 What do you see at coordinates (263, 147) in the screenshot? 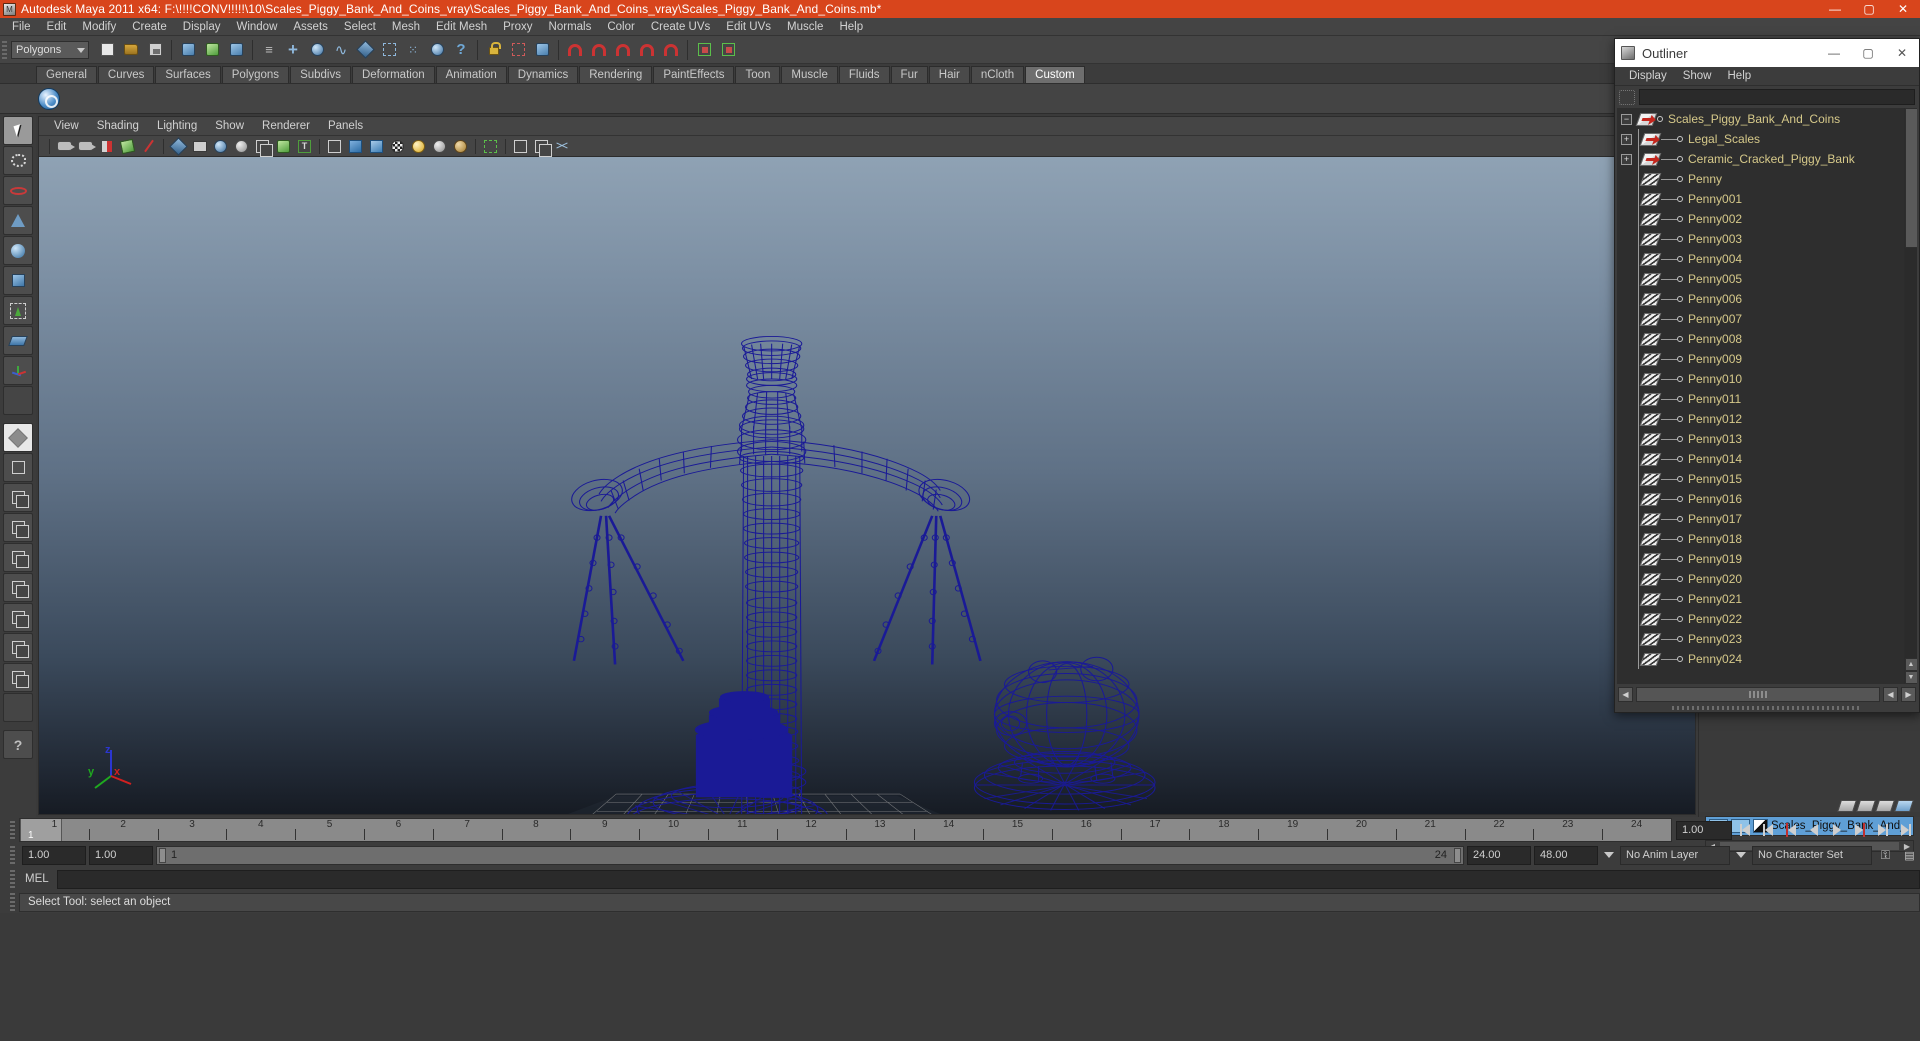
I see `wireframe-on-shaded-icon` at bounding box center [263, 147].